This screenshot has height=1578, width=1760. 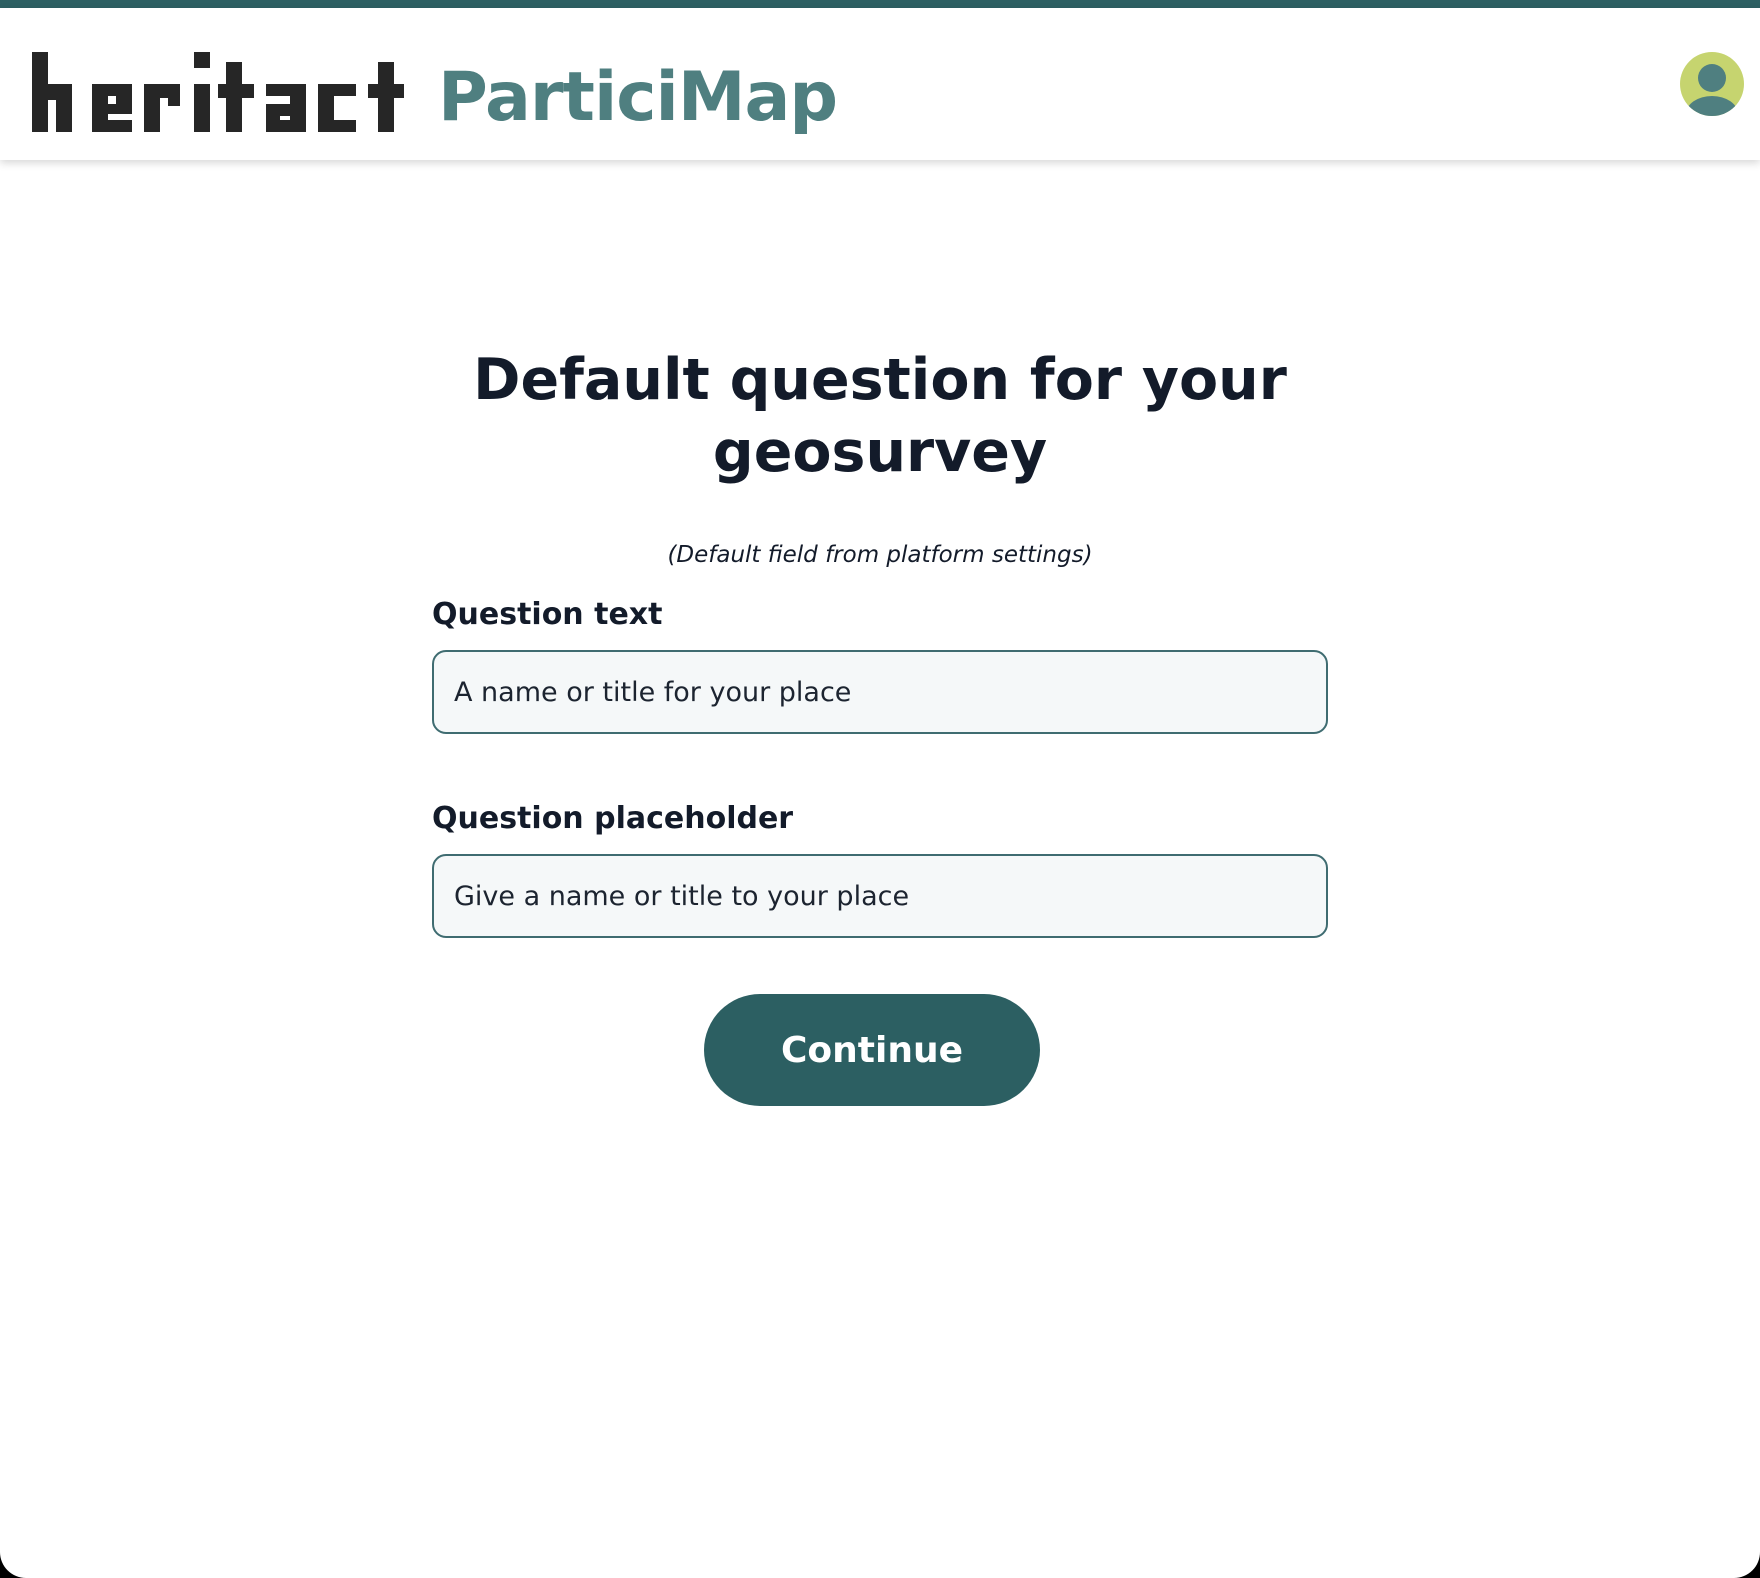 I want to click on top-header: ParticiMap, so click(x=880, y=84).